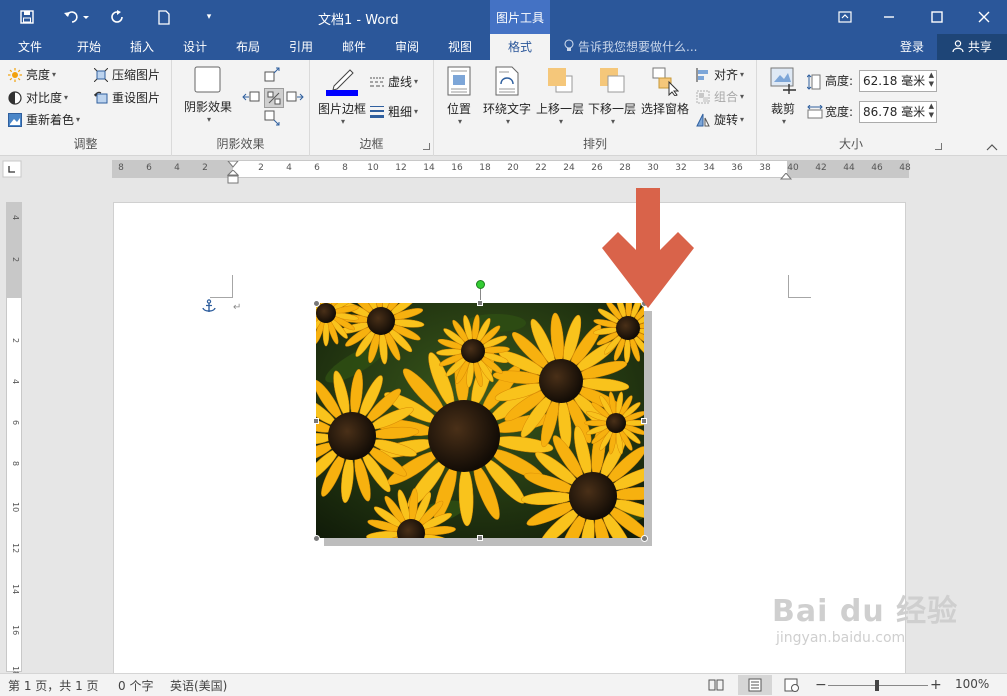  What do you see at coordinates (845, 17) in the screenshot?
I see `ribbon-display-icon` at bounding box center [845, 17].